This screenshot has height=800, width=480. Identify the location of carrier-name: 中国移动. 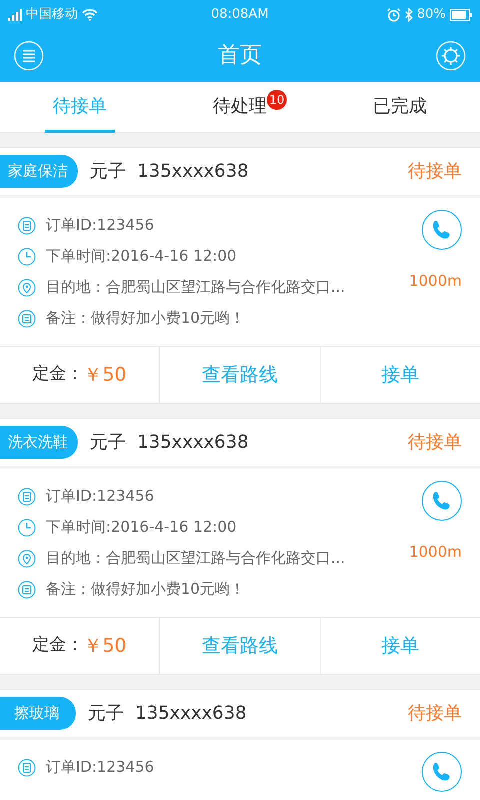
(52, 15).